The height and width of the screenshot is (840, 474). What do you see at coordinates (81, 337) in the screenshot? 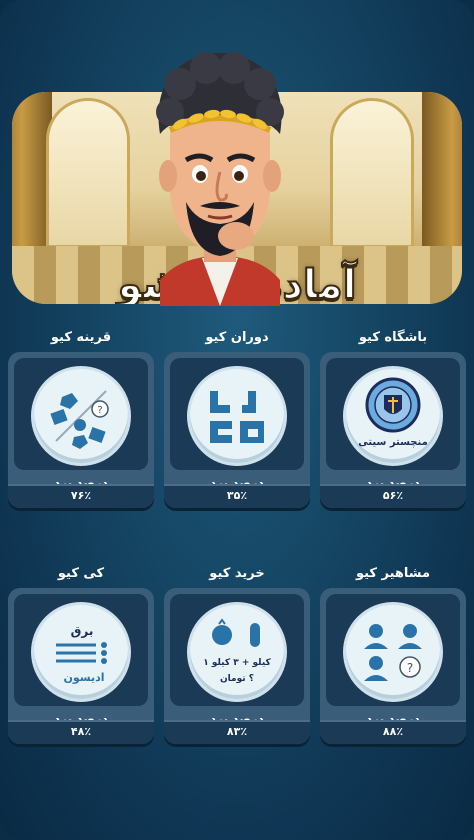
I see `card-title: قرینه کیو` at bounding box center [81, 337].